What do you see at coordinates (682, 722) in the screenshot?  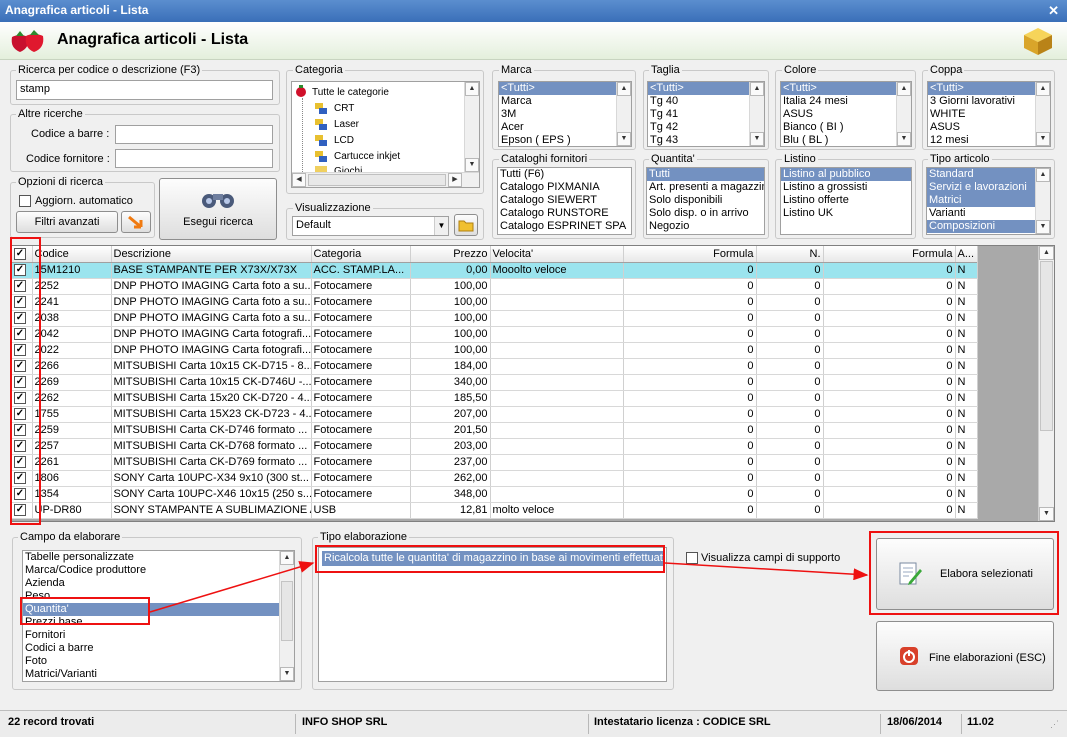 I see `license-holder: Intestatario licenza : CODICE SRL` at bounding box center [682, 722].